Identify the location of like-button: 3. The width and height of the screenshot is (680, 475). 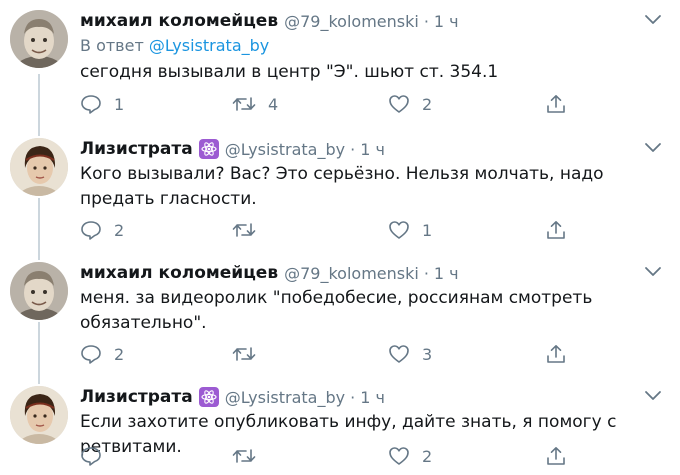
(410, 354).